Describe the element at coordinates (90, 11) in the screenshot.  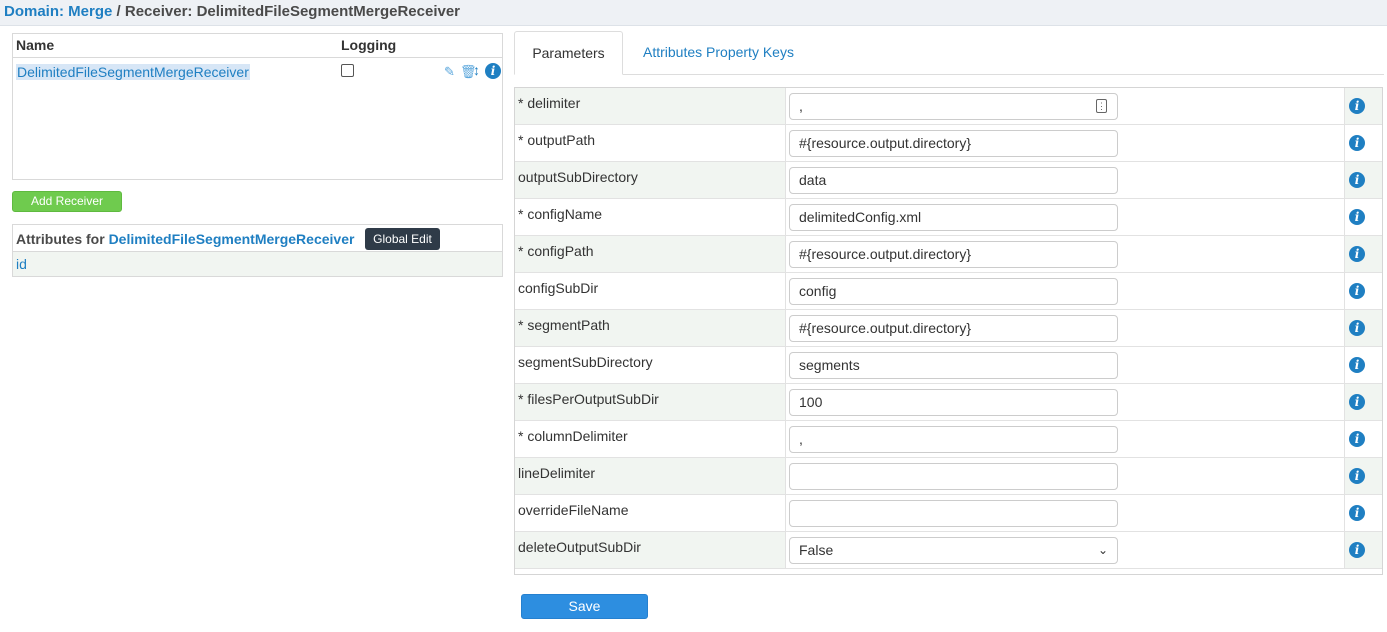
I see `breadcrumb-domain-value: Merge` at that location.